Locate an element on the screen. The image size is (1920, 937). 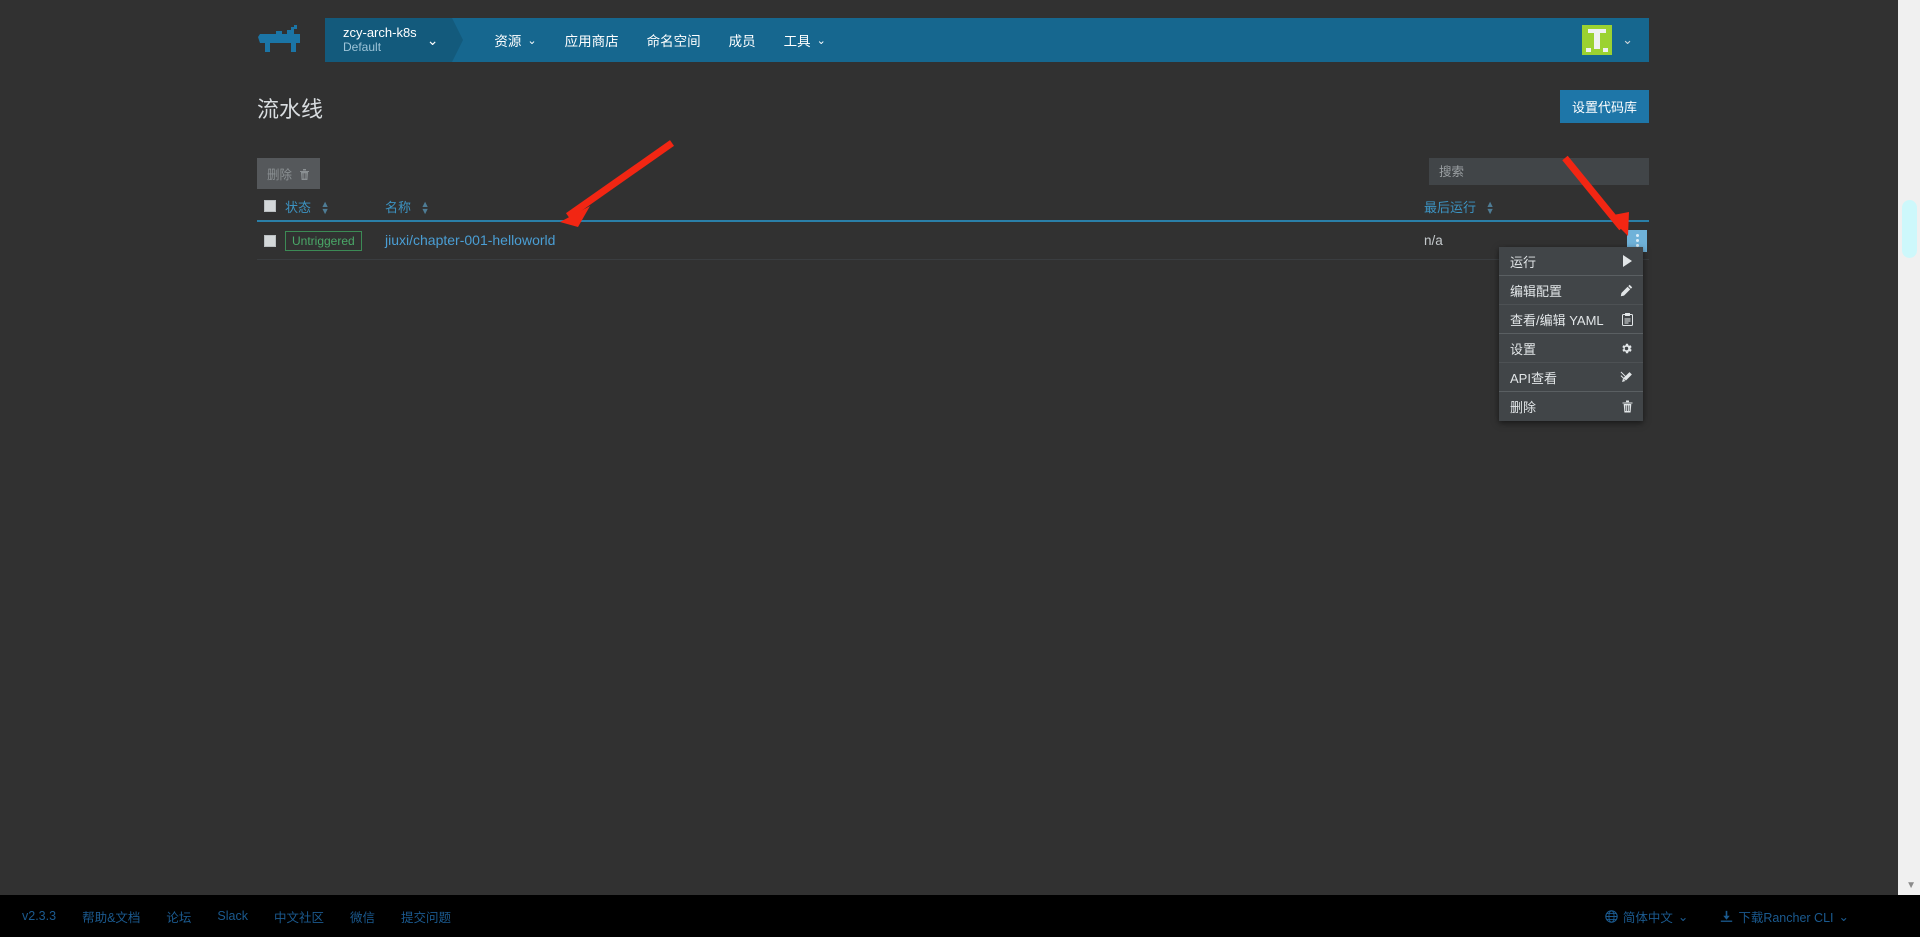
menu-item-label: API查看 is located at coordinates (1533, 378).